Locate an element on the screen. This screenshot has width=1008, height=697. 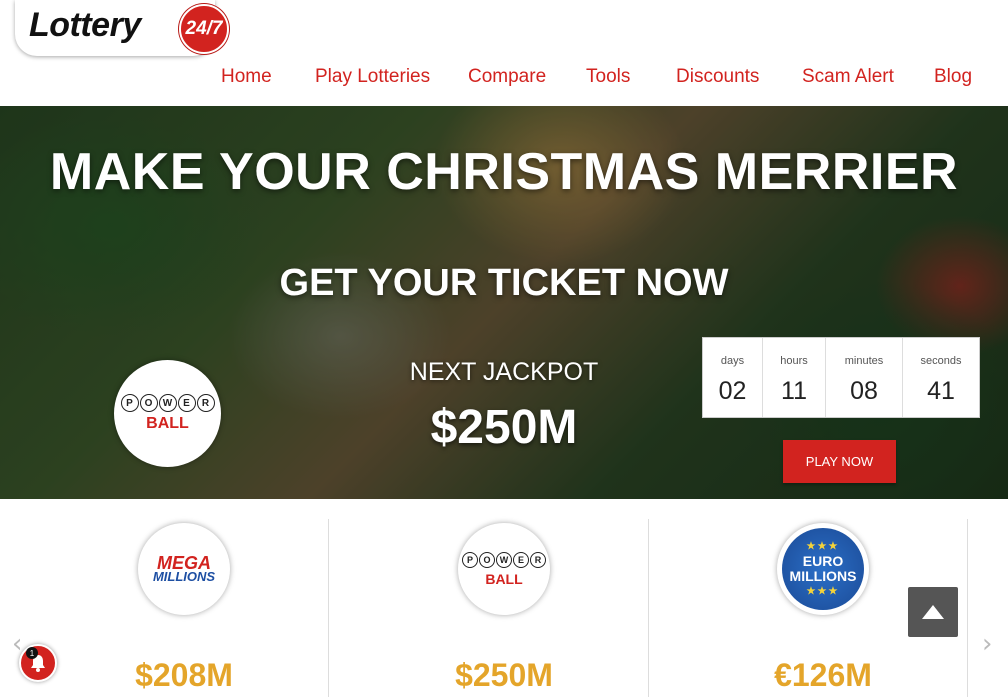
card-powerball: P O W E R BALL $250M is located at coordinates (504, 608).